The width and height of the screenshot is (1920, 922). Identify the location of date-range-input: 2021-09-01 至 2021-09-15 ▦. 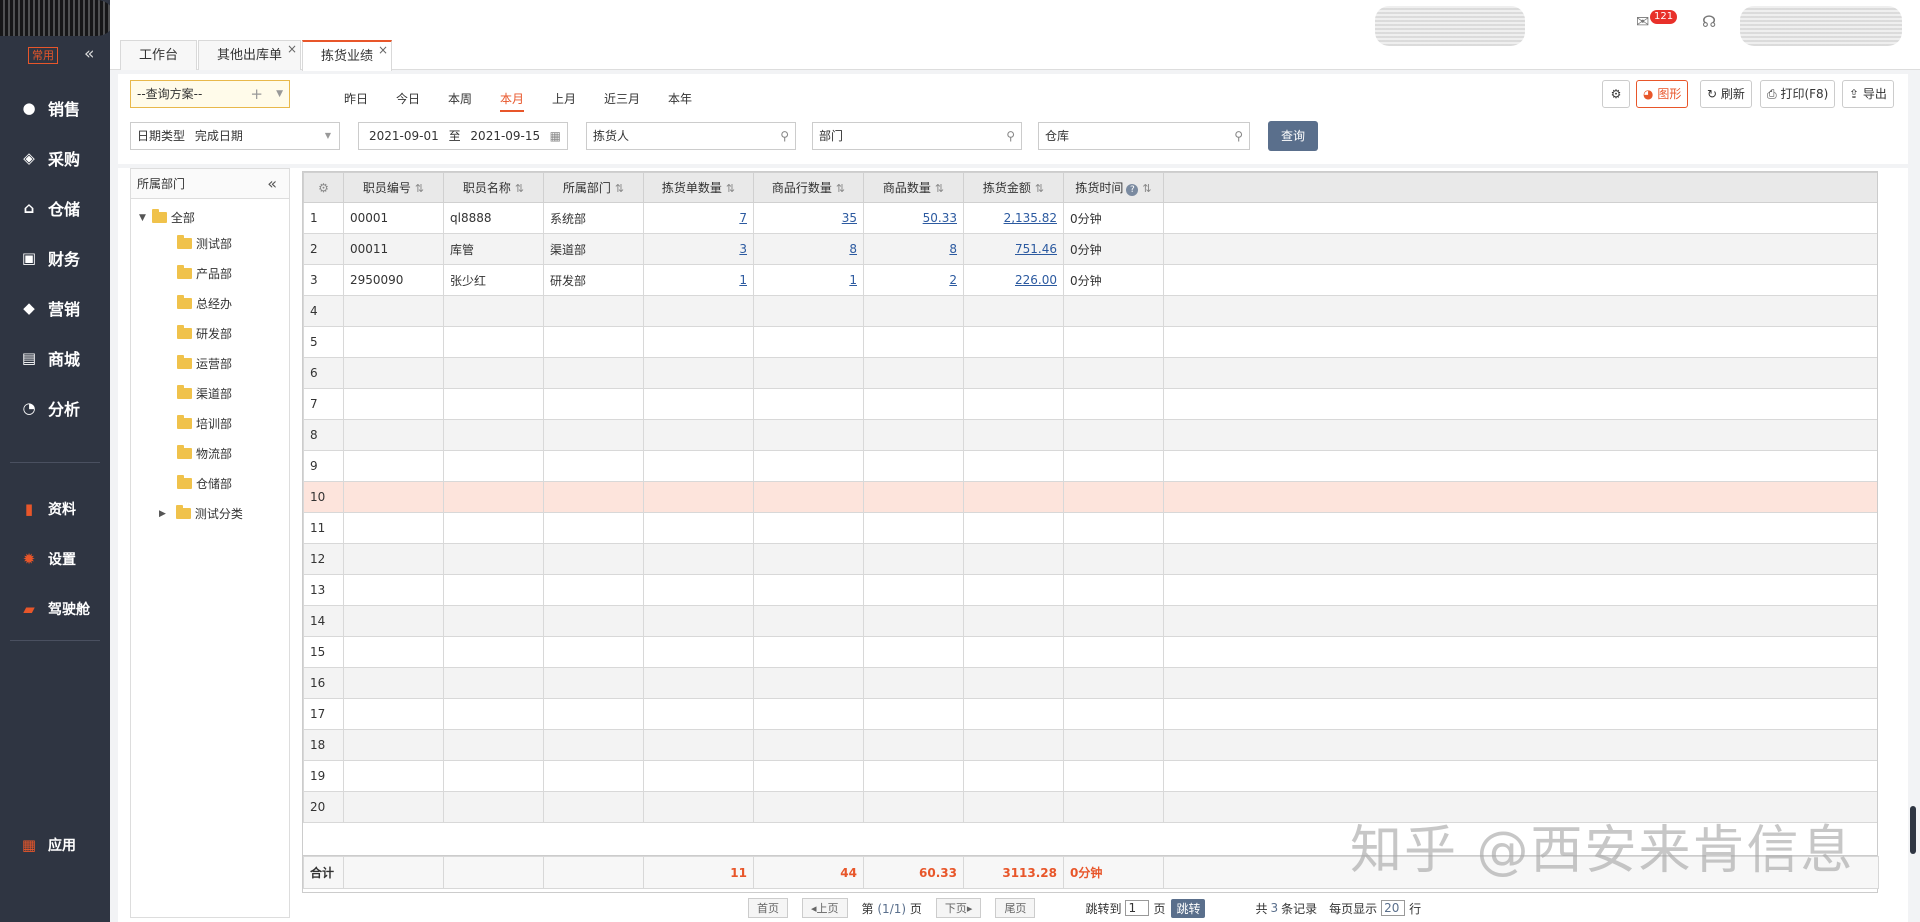
(463, 136).